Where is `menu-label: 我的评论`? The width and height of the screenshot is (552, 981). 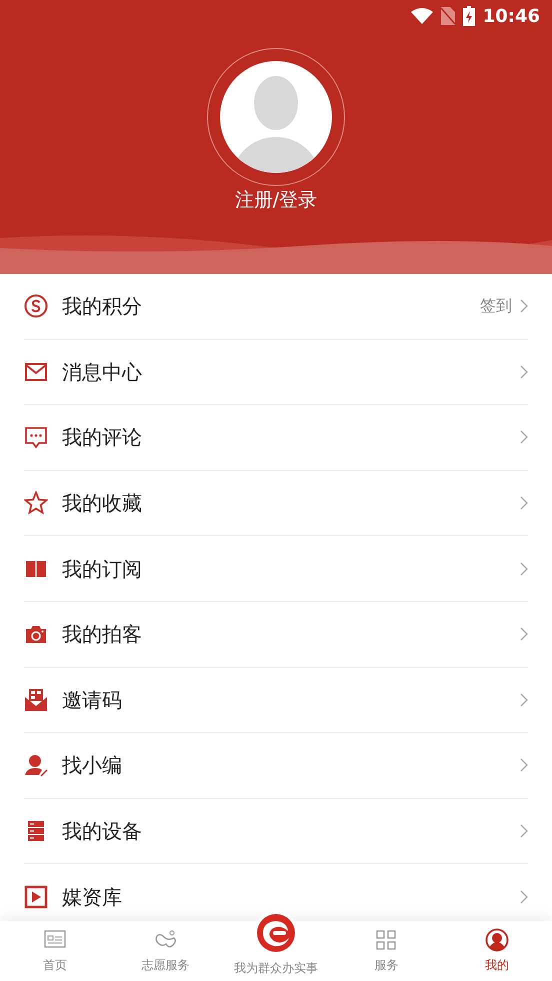 menu-label: 我的评论 is located at coordinates (102, 438).